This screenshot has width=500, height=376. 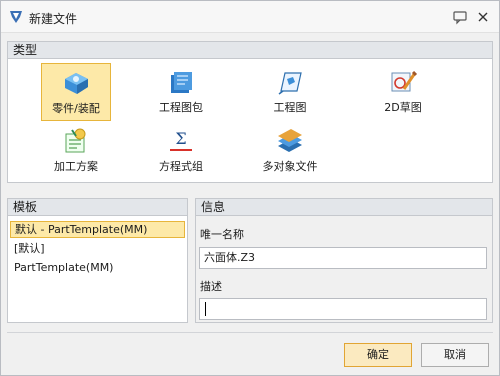 I want to click on multi-object-file-icon, so click(x=290, y=140).